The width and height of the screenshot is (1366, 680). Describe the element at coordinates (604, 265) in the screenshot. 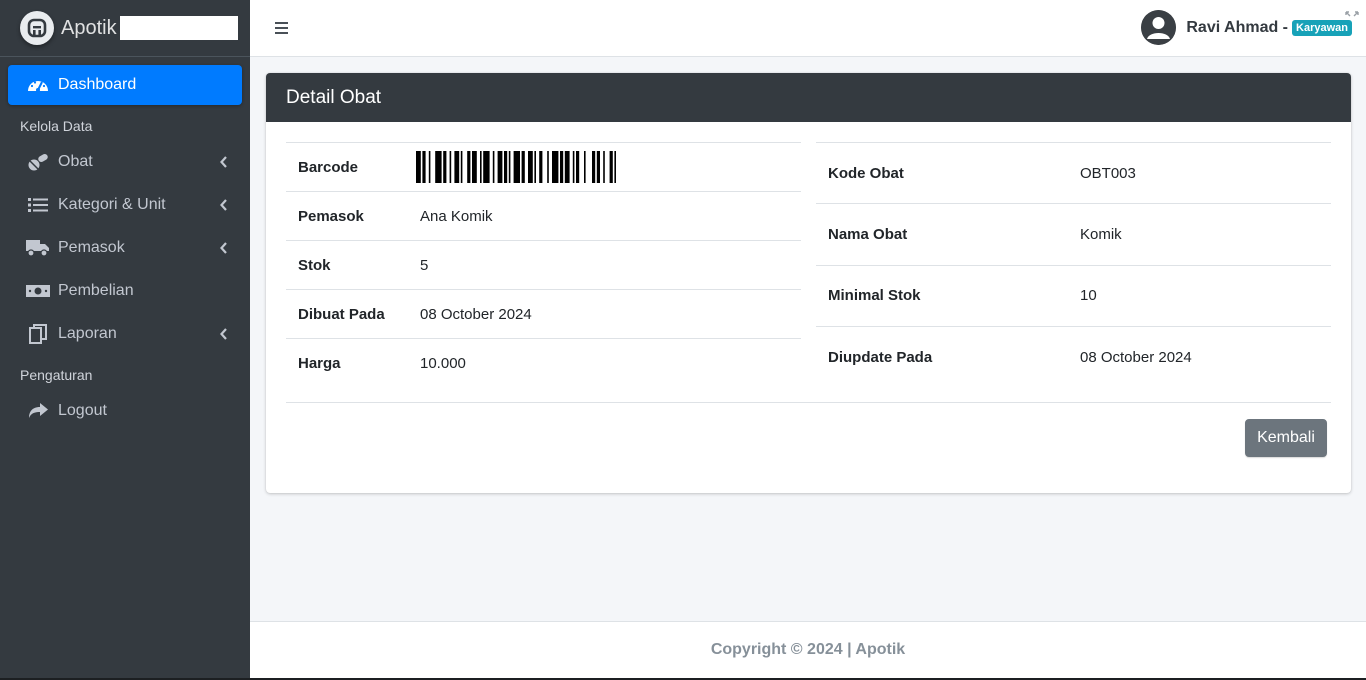

I see `stock-value: 5` at that location.